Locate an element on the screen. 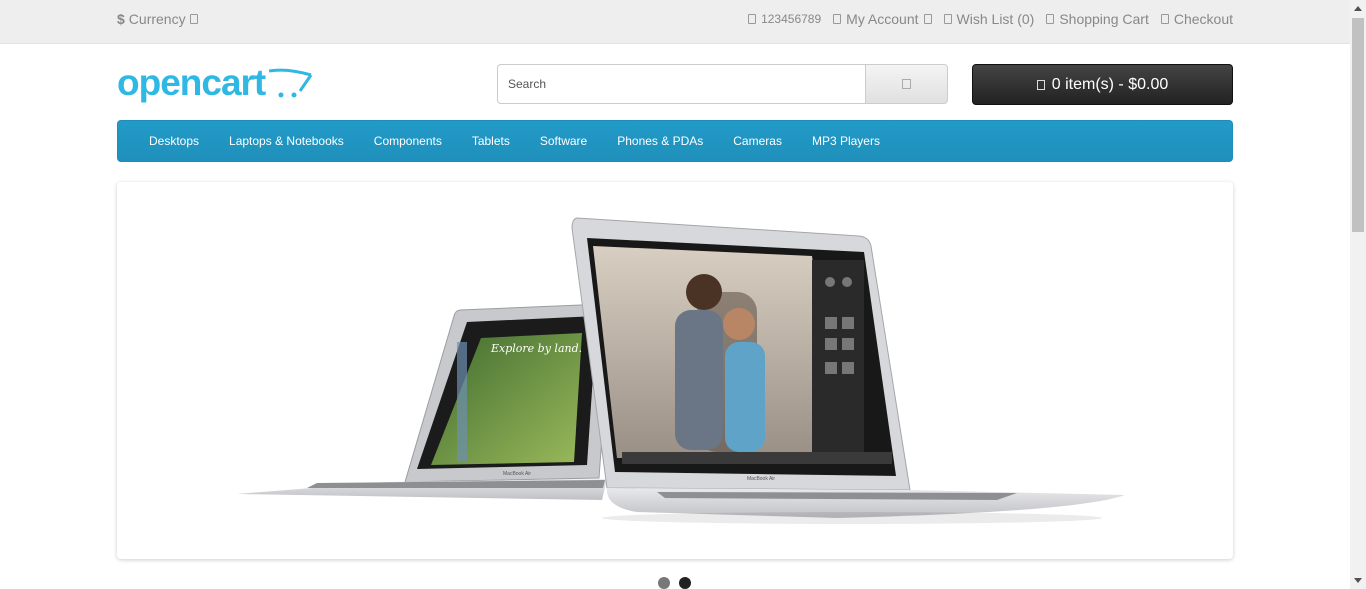  phone-icon is located at coordinates (752, 19).